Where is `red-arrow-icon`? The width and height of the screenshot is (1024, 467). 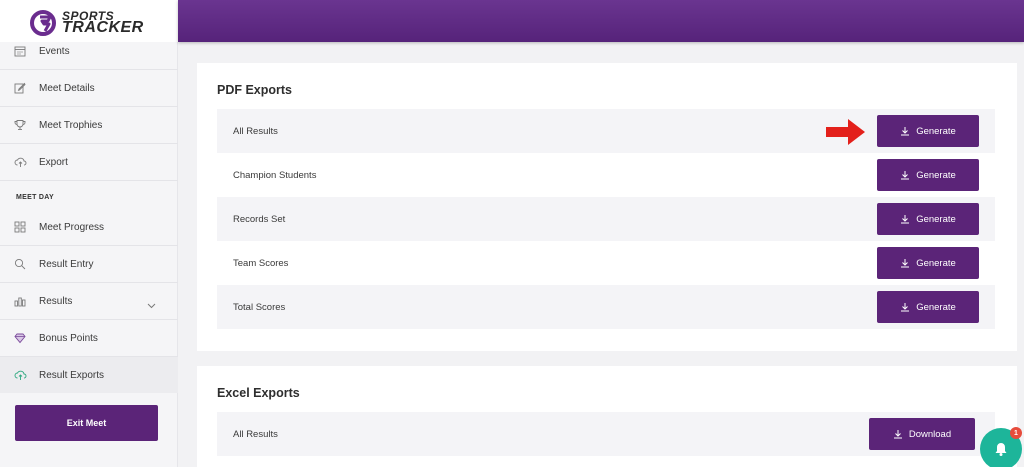
red-arrow-icon is located at coordinates (845, 132).